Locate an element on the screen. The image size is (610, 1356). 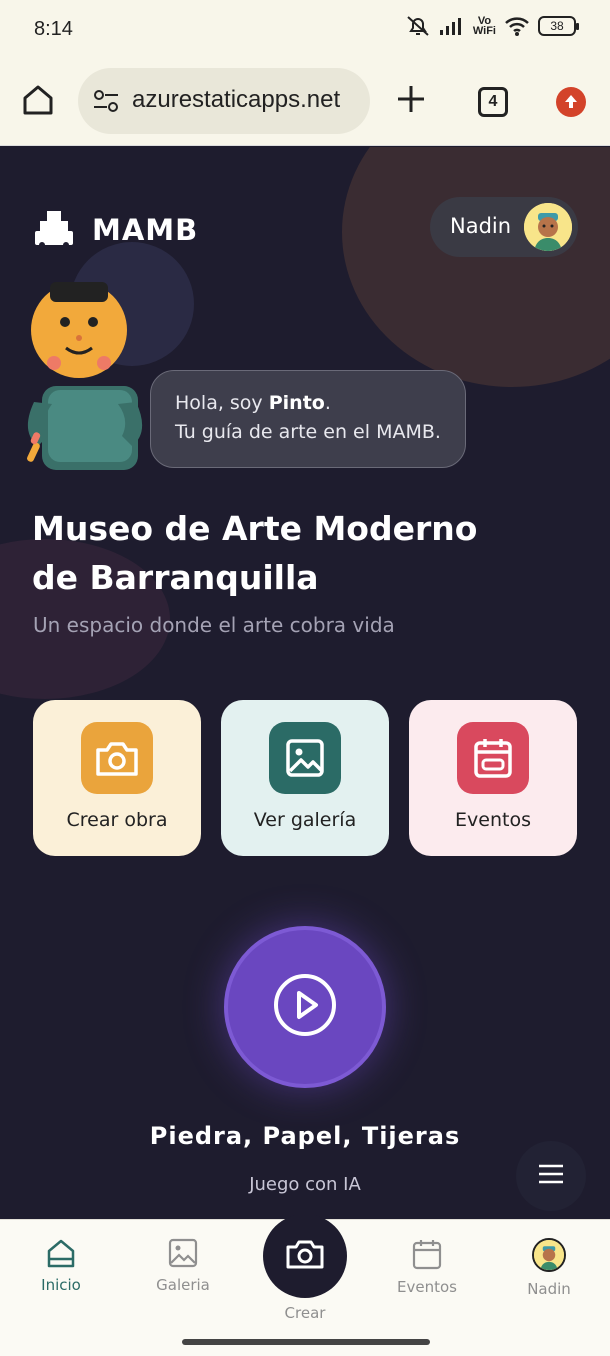
user-name: Nadin is located at coordinates (481, 226).